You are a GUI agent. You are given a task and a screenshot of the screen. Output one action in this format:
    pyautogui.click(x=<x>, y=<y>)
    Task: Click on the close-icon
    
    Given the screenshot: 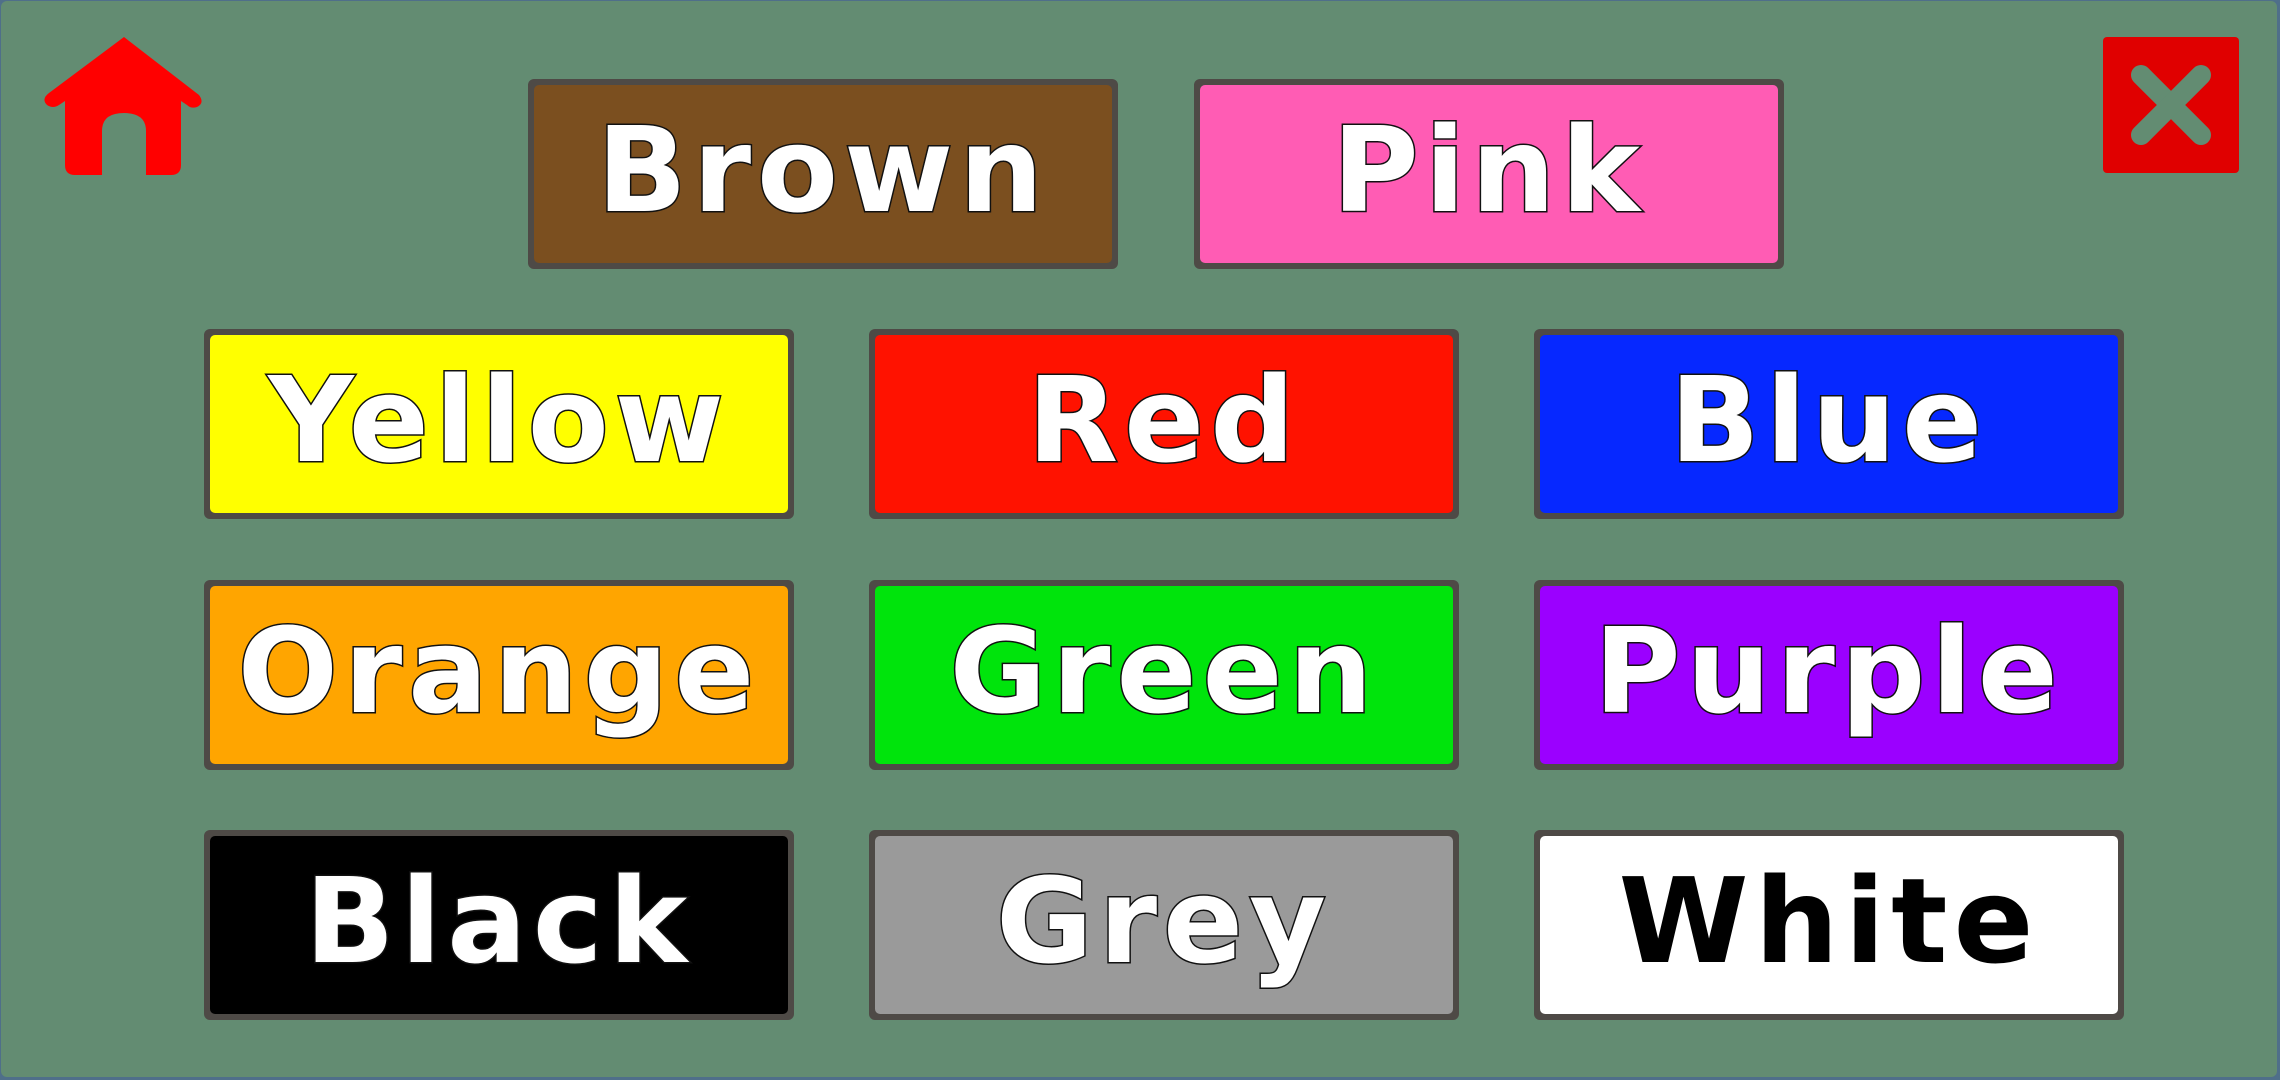 What is the action you would take?
    pyautogui.click(x=2171, y=105)
    